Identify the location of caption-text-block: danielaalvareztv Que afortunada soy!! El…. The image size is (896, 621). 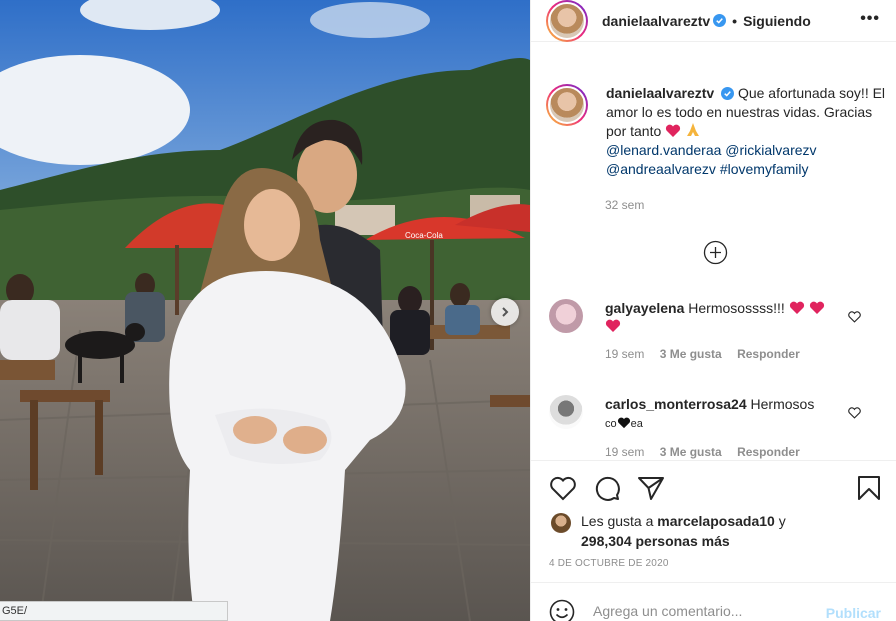
(746, 131).